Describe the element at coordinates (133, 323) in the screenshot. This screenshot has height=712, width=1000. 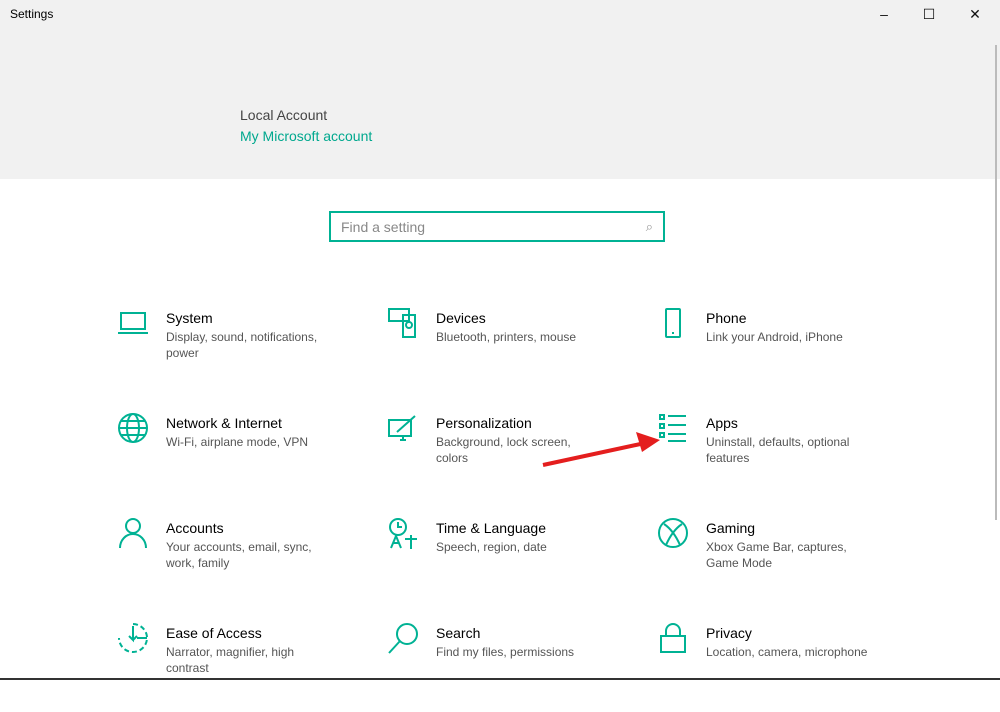
I see `laptop-icon` at that location.